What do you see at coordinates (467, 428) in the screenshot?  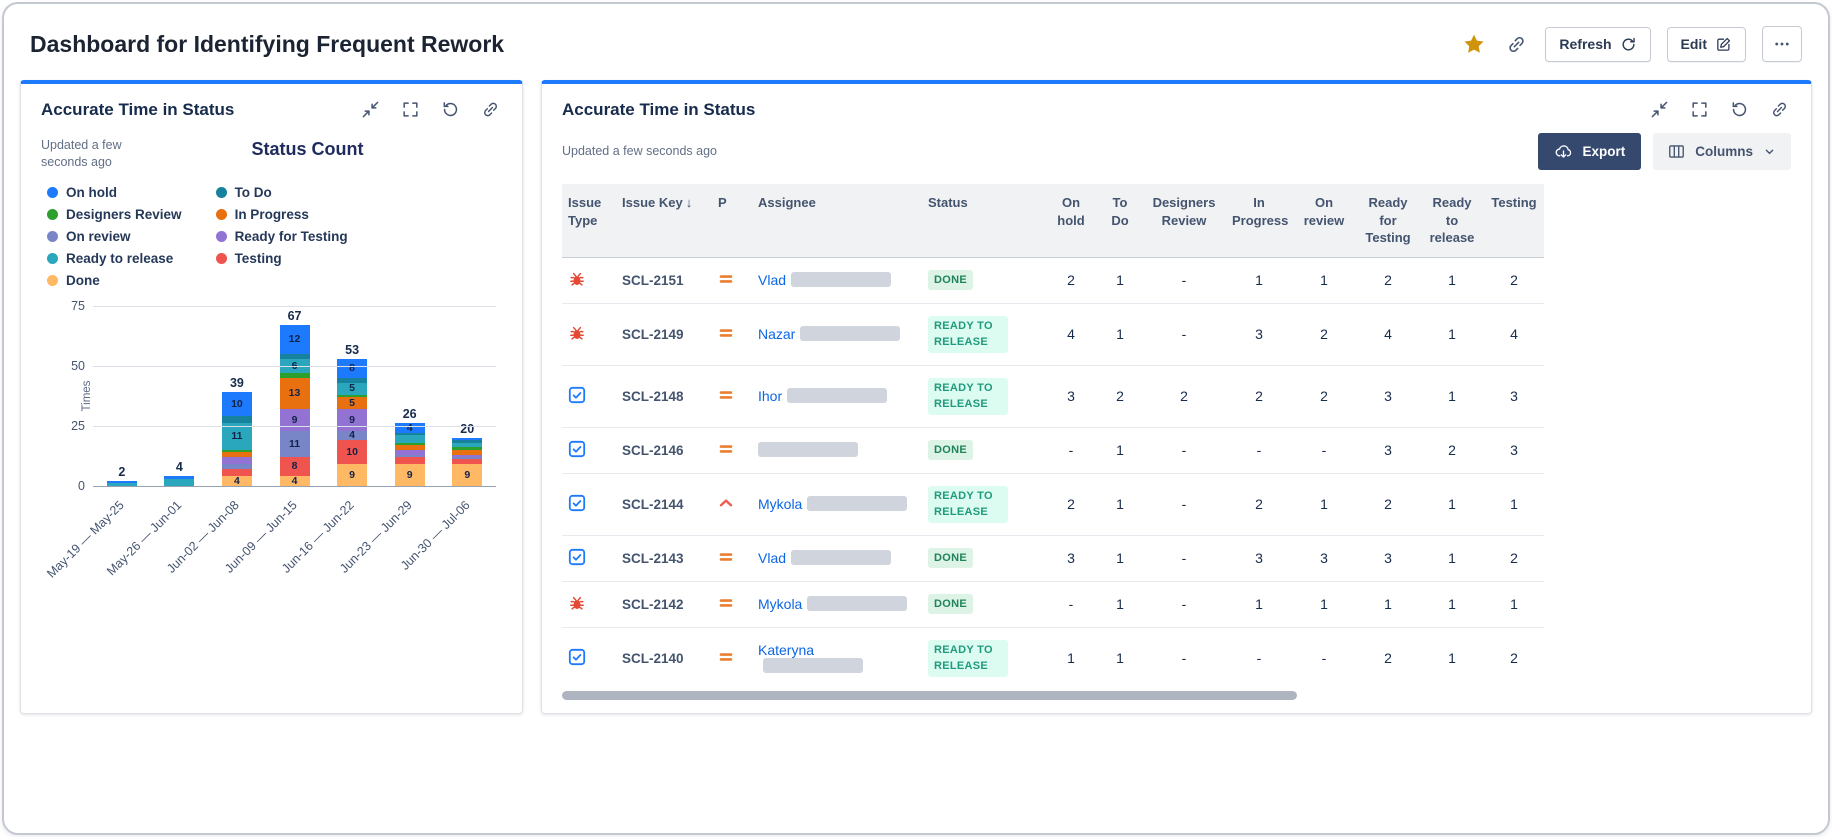 I see `bar-total: 20` at bounding box center [467, 428].